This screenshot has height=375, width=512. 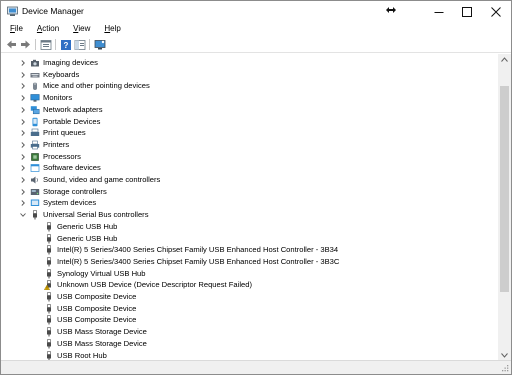 What do you see at coordinates (25, 44) in the screenshot?
I see `forward-button` at bounding box center [25, 44].